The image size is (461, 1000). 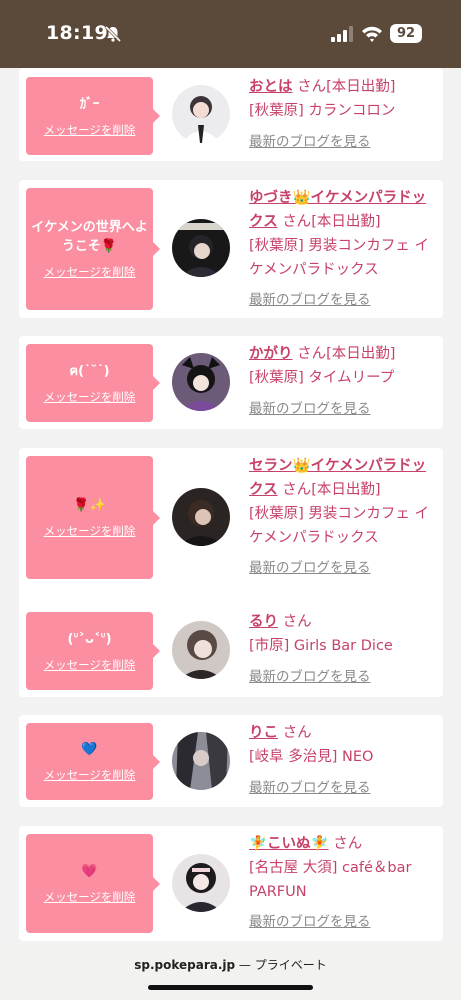 I want to click on signal-icon, so click(x=342, y=34).